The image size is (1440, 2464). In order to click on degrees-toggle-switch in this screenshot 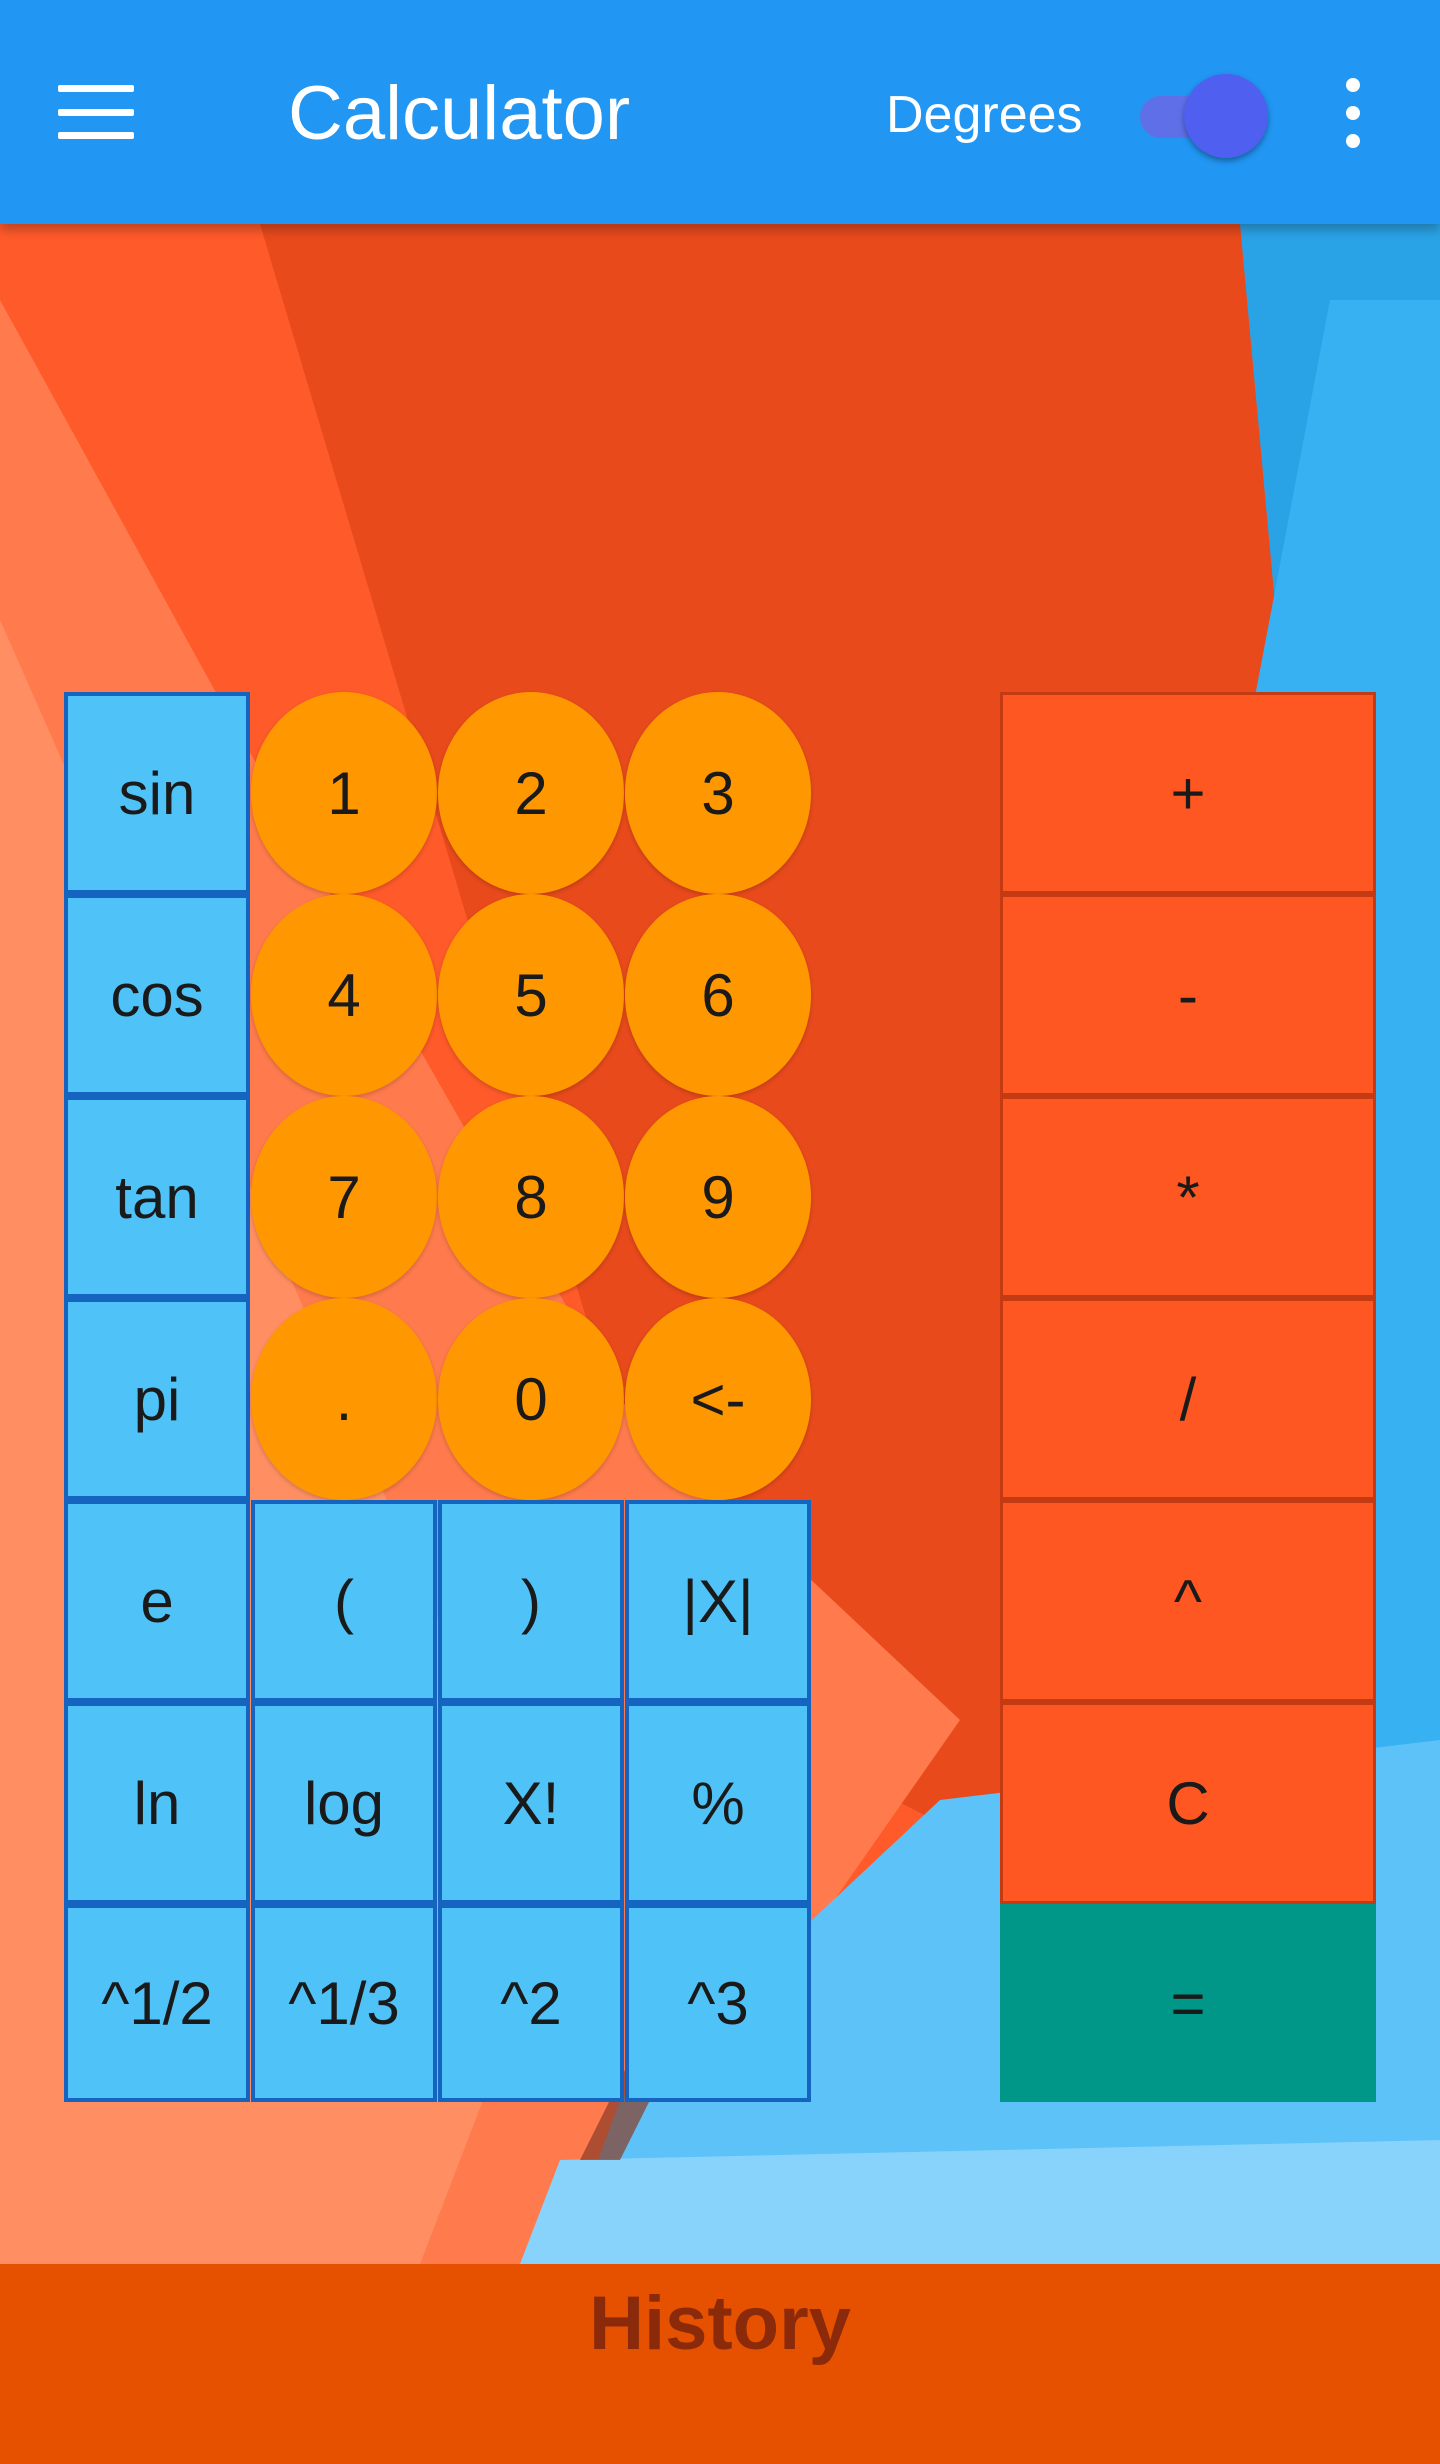, I will do `click(1203, 116)`.